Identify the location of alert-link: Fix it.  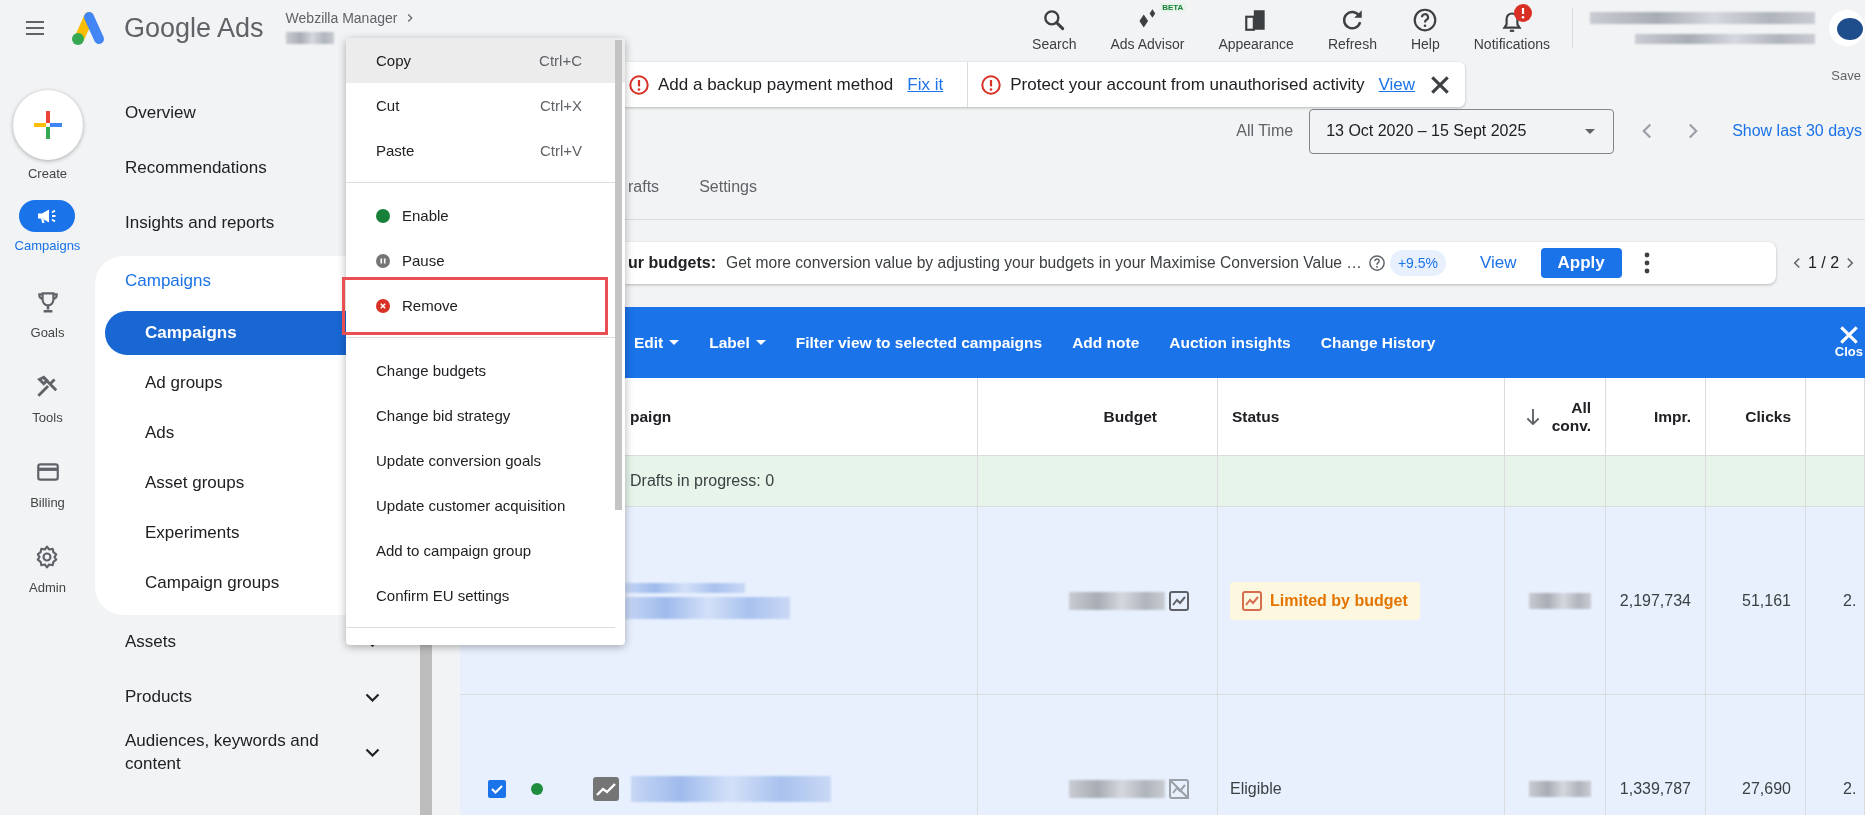
(925, 84).